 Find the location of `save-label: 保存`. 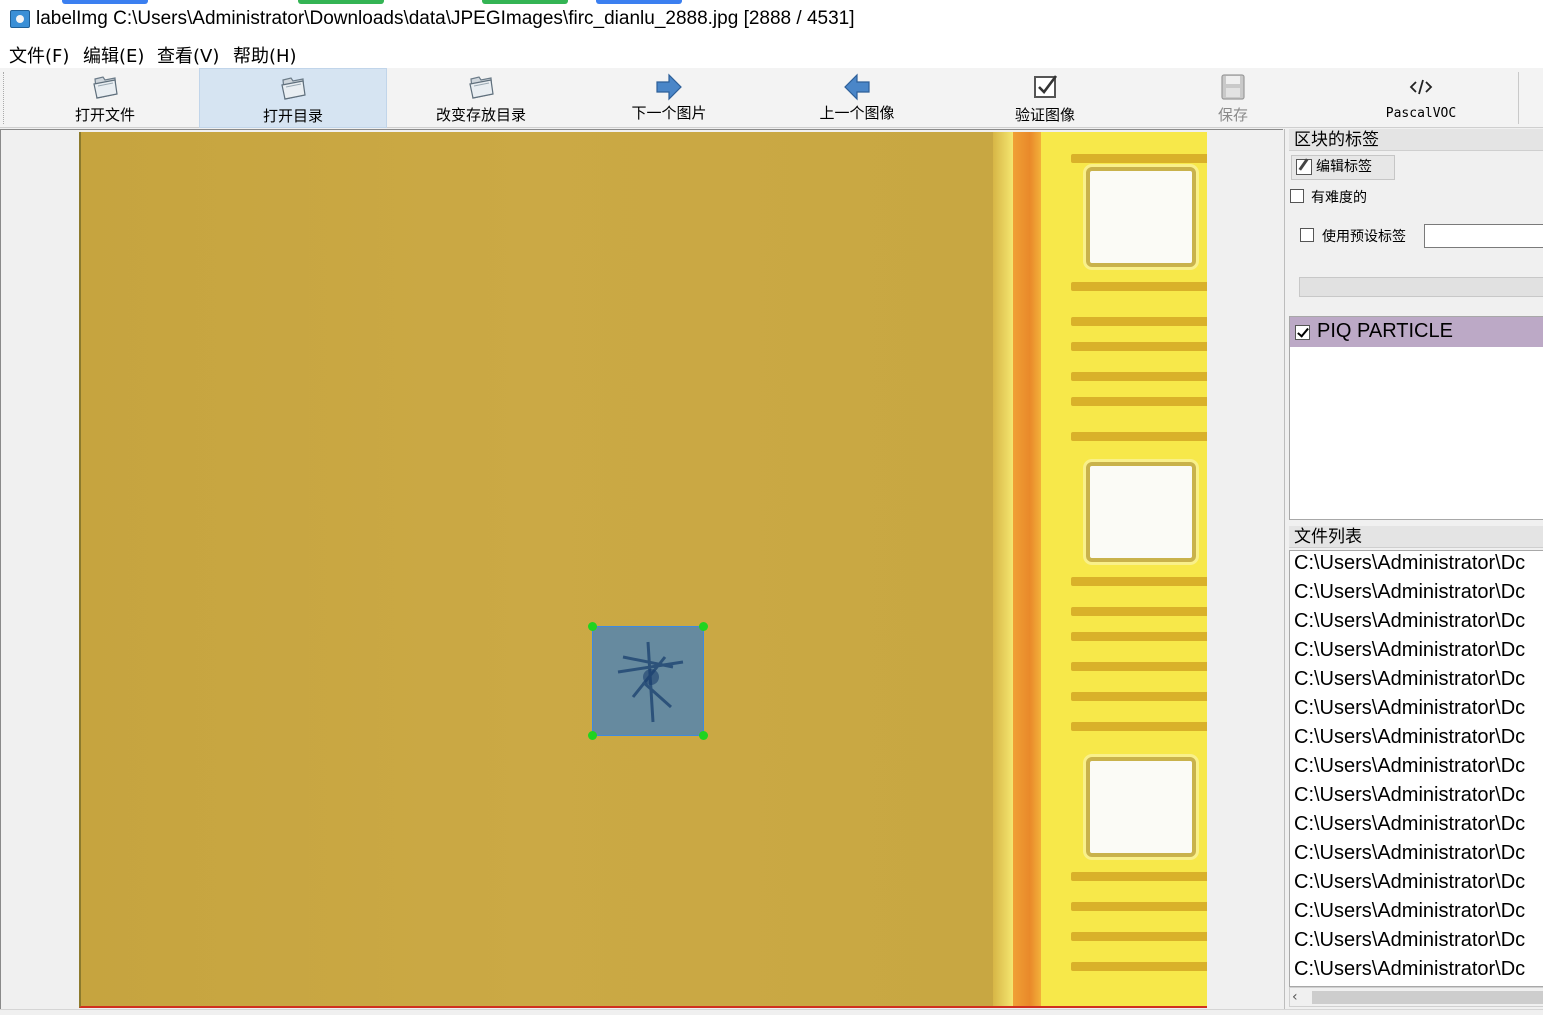

save-label: 保存 is located at coordinates (1232, 115).